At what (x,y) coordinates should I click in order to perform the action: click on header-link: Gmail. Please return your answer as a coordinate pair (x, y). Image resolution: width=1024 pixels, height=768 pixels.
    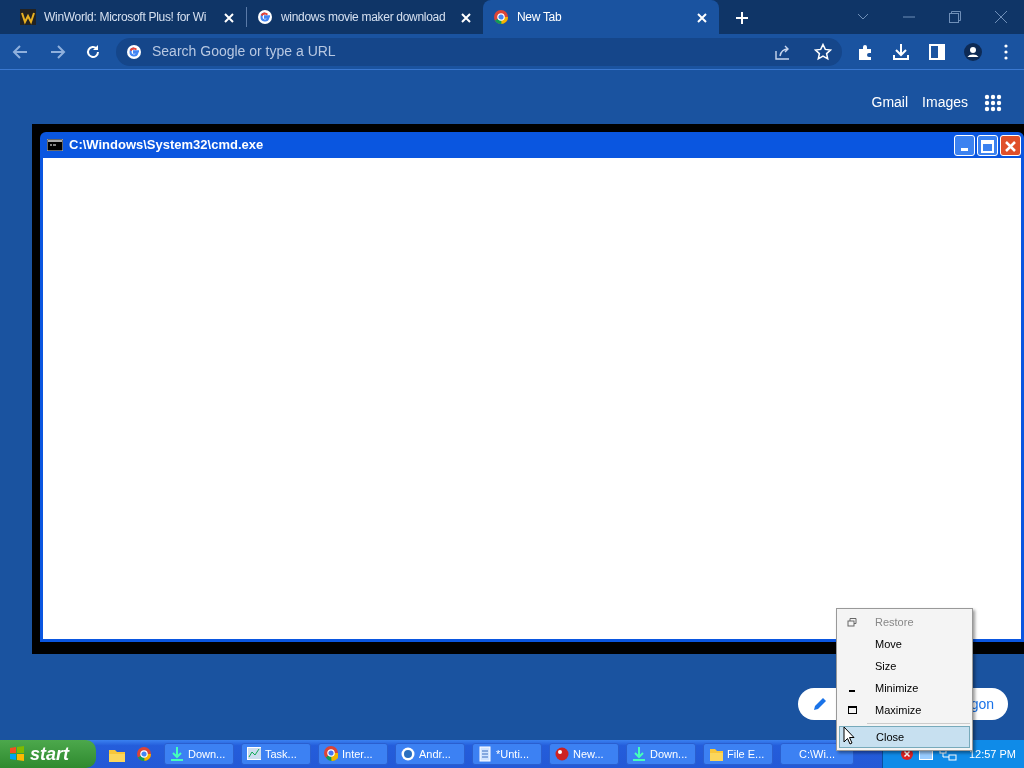
    Looking at the image, I should click on (890, 102).